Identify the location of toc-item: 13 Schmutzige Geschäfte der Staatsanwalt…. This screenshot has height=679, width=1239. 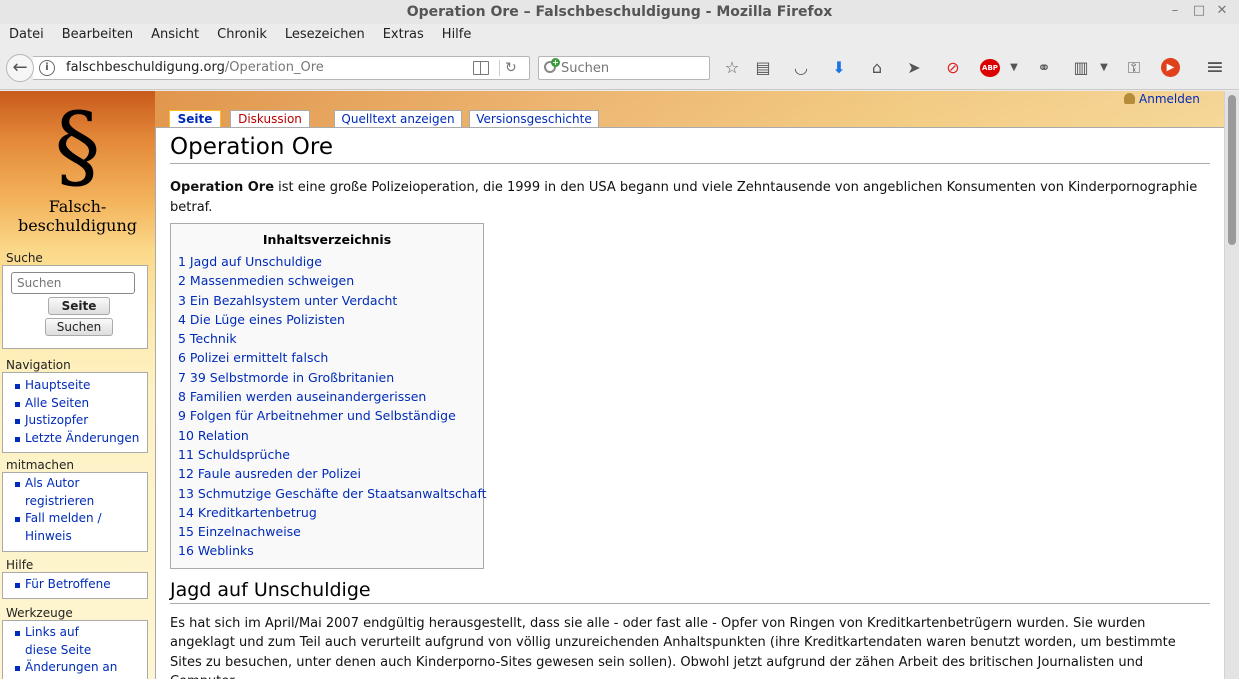
(332, 493).